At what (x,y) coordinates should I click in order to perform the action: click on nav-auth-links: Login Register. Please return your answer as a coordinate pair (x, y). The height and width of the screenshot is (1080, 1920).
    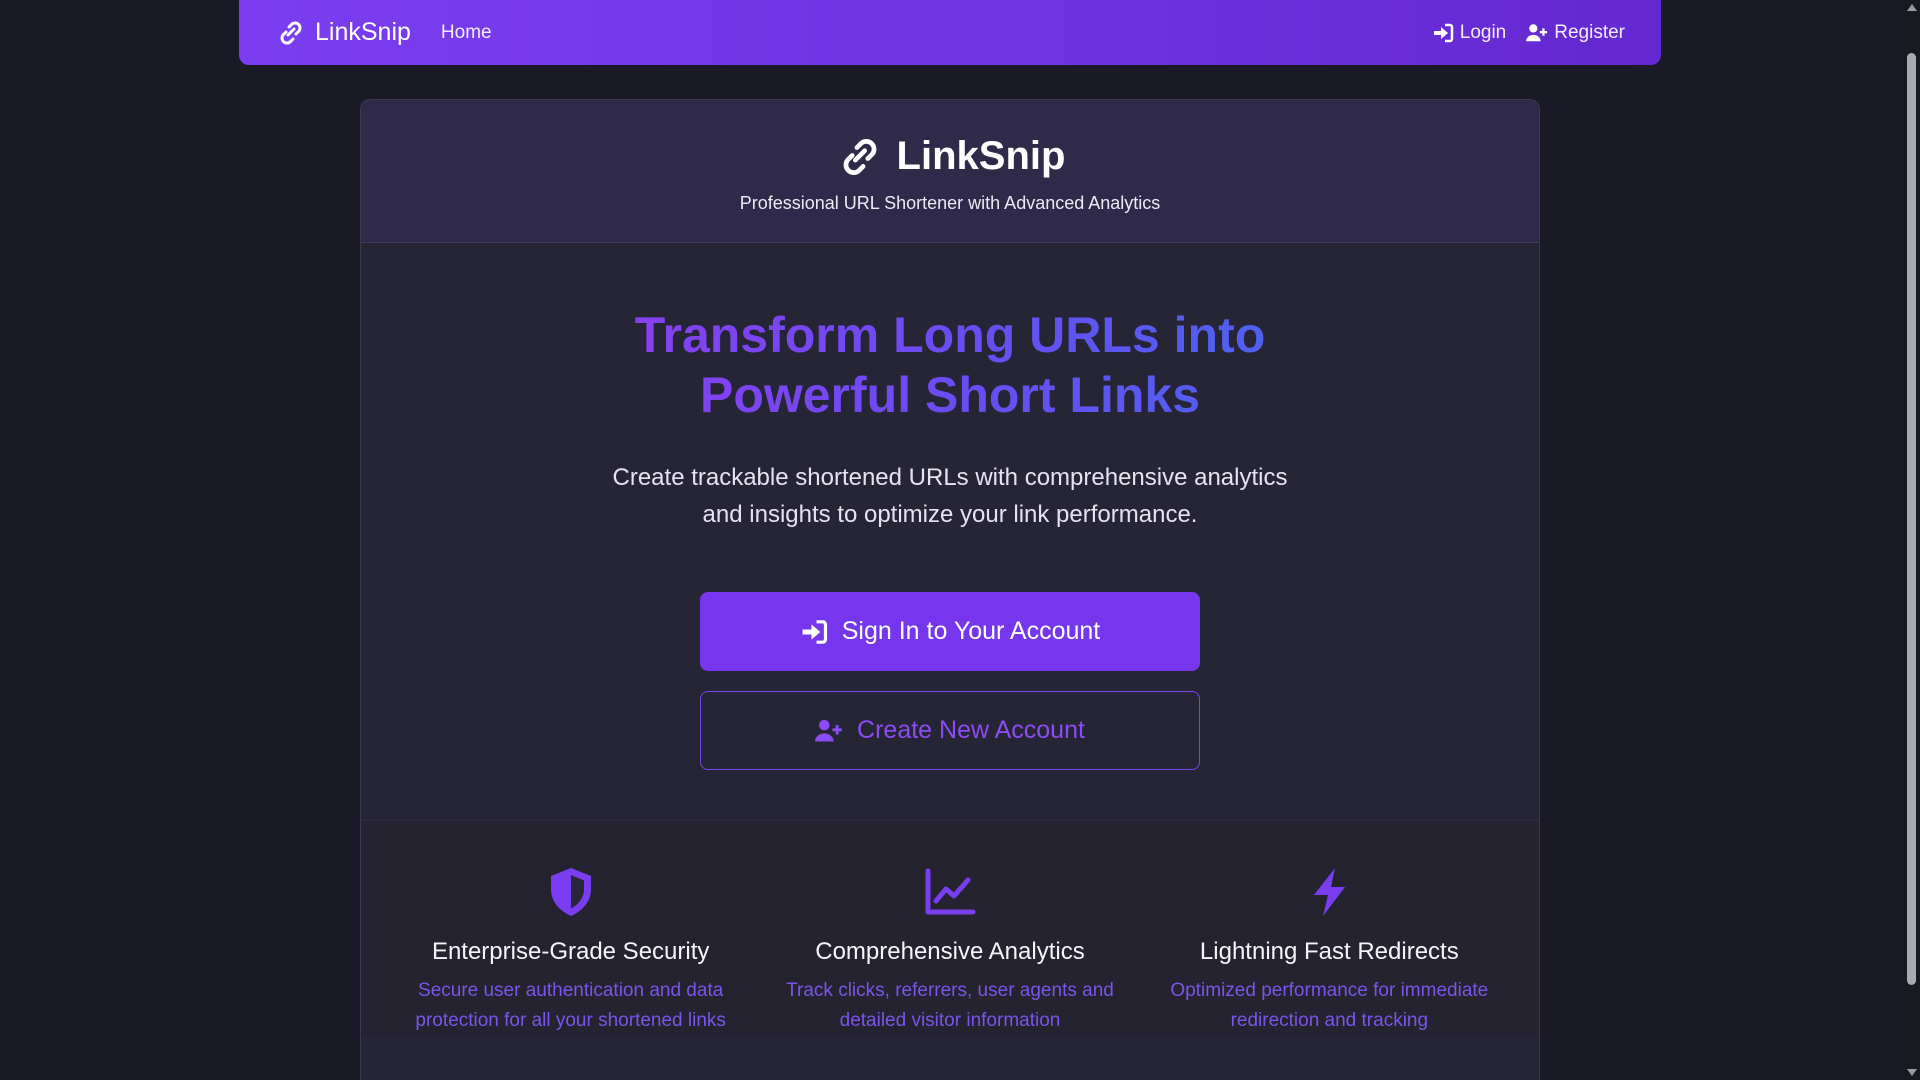
    Looking at the image, I should click on (1528, 33).